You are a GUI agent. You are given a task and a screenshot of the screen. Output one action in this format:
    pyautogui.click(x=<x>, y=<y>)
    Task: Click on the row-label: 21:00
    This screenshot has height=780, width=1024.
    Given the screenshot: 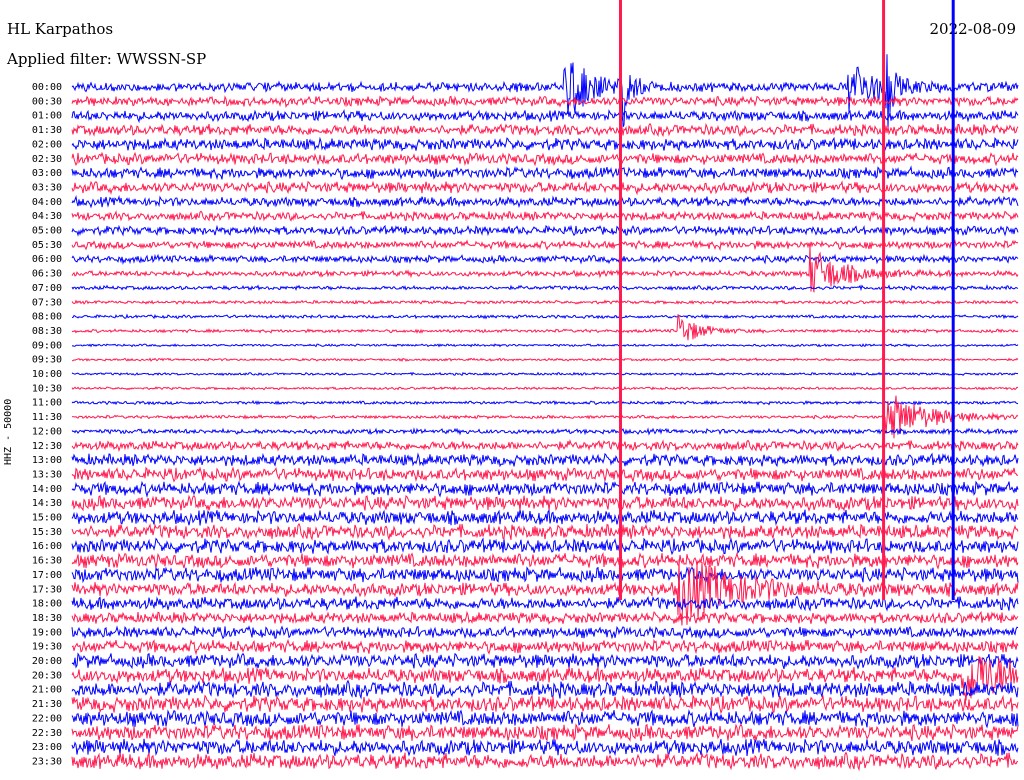 What is the action you would take?
    pyautogui.click(x=47, y=690)
    